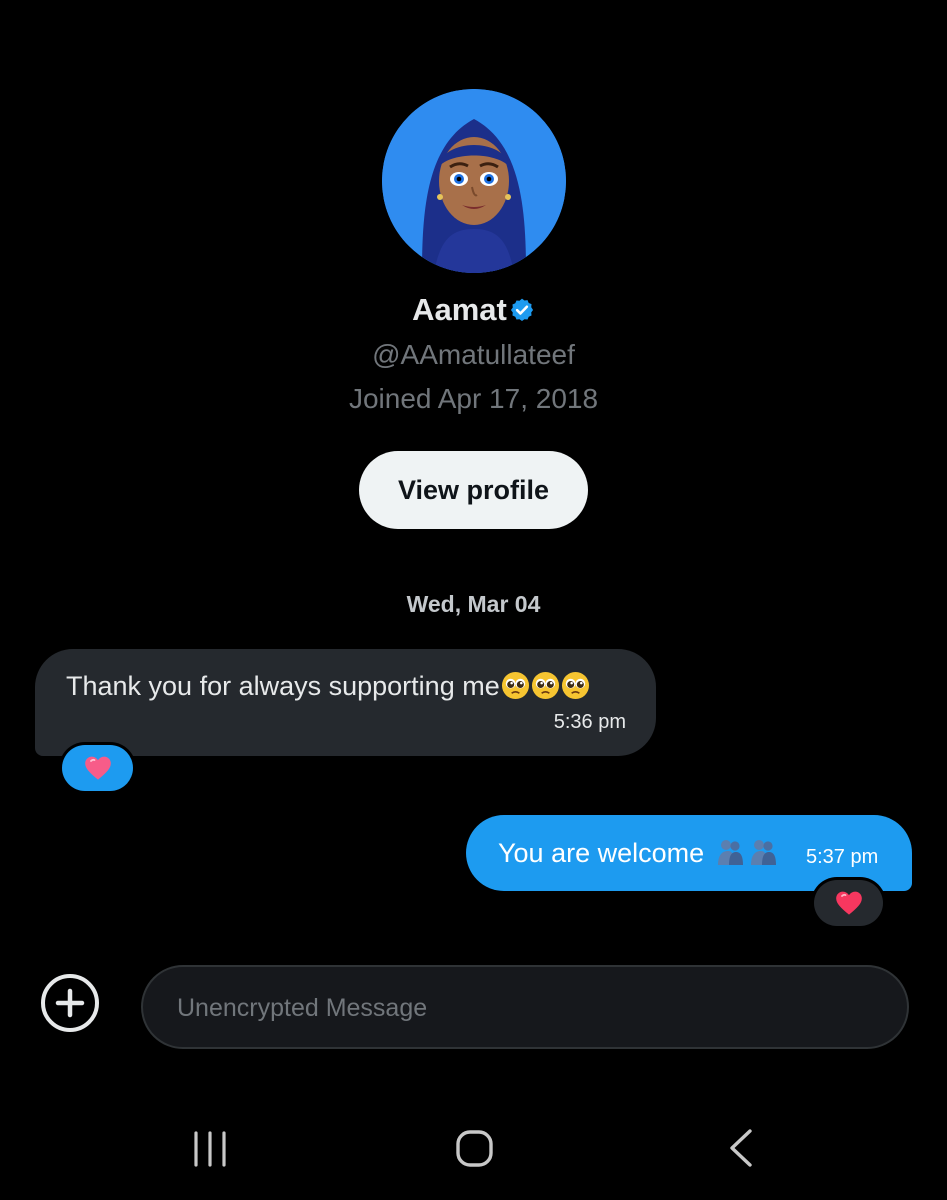 The image size is (947, 1200). I want to click on home-icon, so click(474, 1148).